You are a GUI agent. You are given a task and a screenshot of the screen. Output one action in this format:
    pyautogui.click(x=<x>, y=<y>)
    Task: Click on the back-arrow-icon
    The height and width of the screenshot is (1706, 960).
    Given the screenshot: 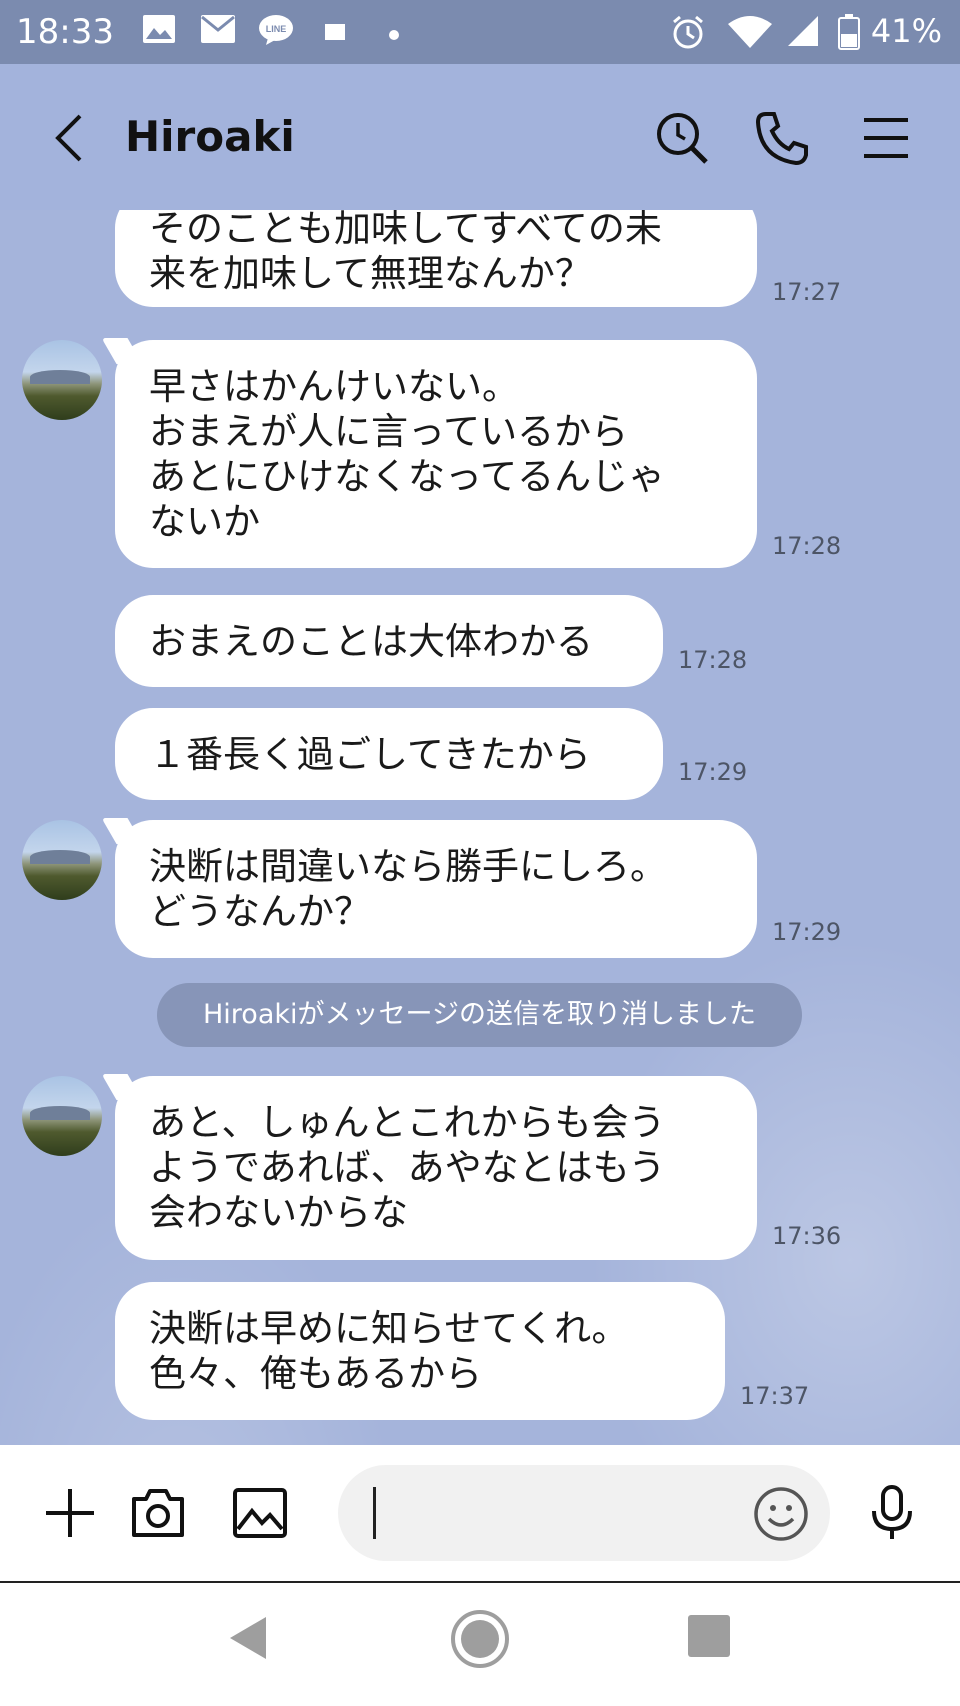 What is the action you would take?
    pyautogui.click(x=70, y=138)
    